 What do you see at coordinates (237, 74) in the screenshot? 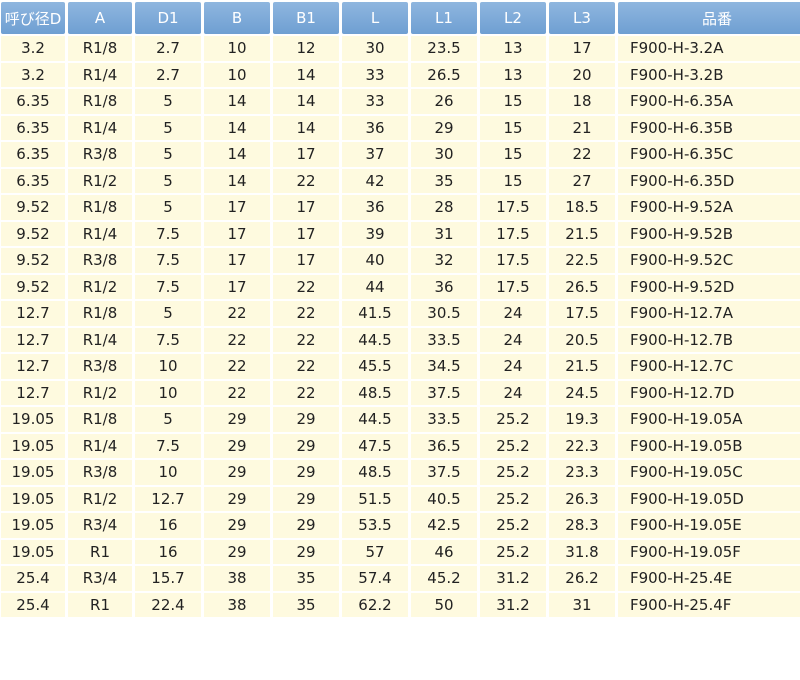
I see `cell-b: 10` at bounding box center [237, 74].